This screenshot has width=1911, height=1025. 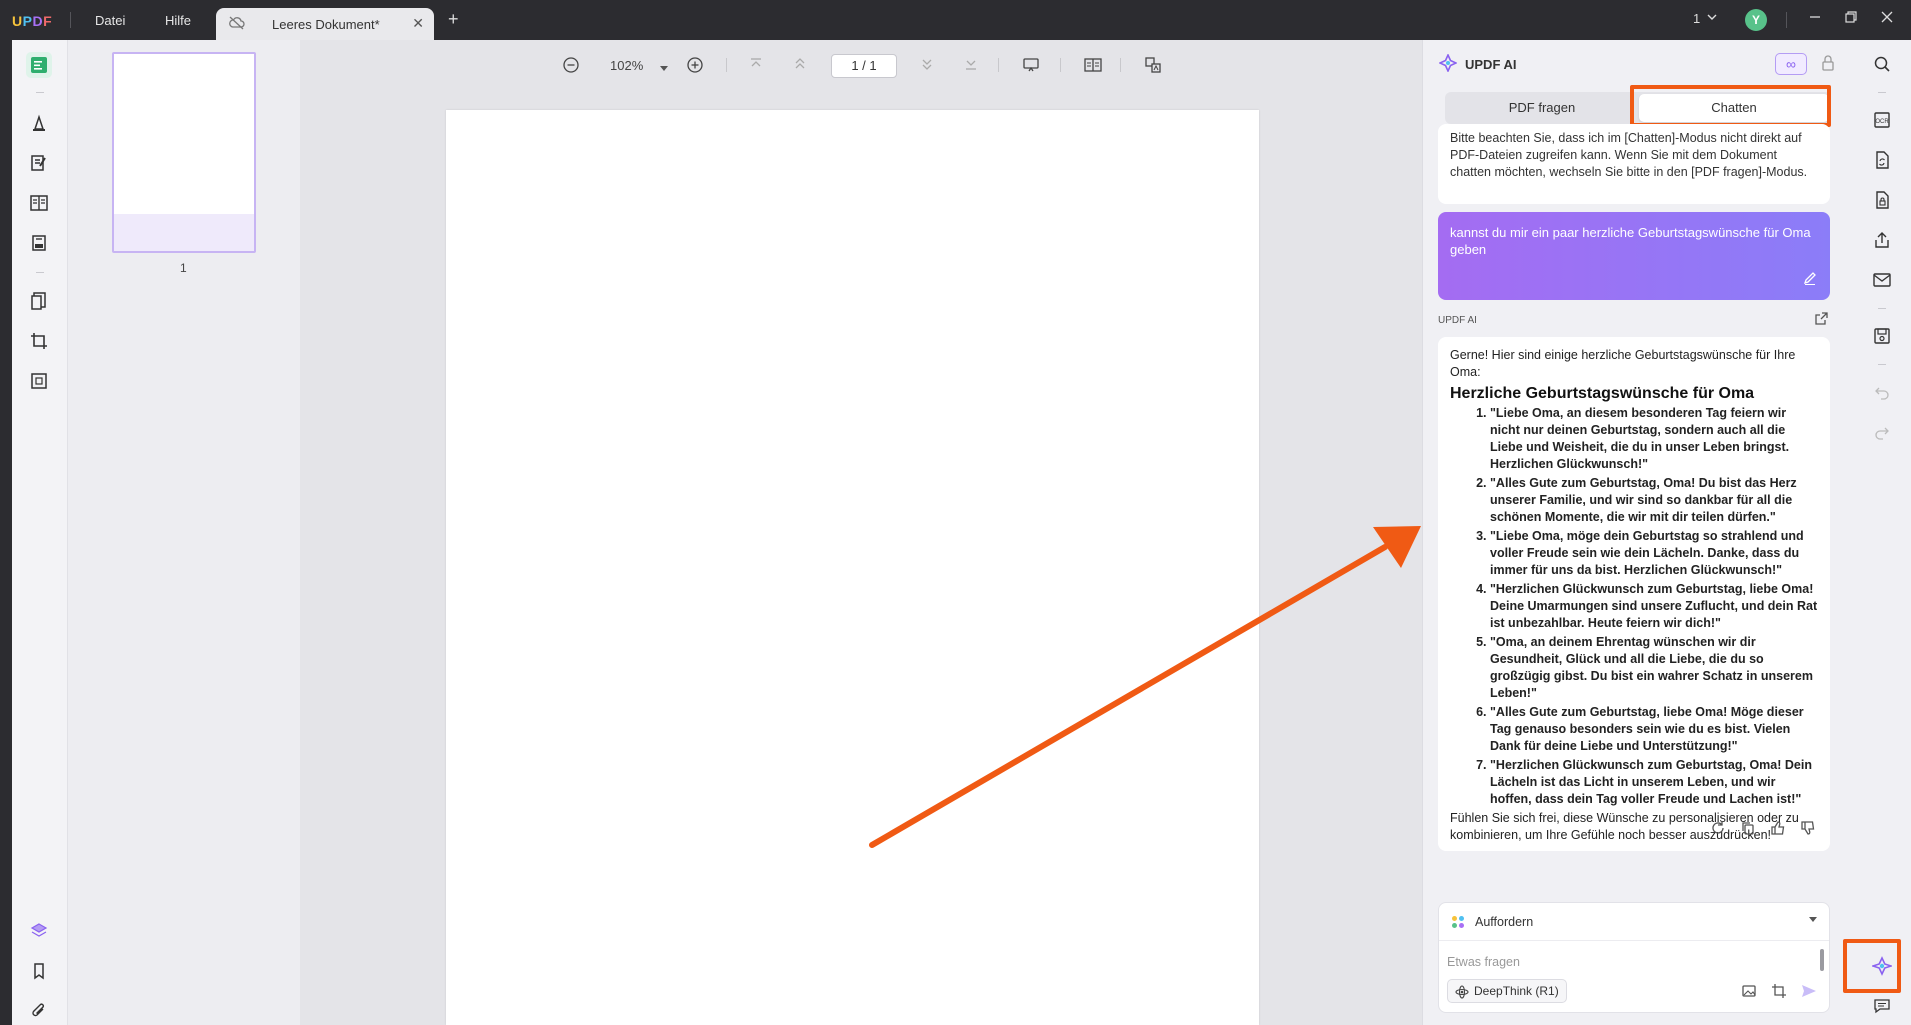 What do you see at coordinates (1462, 995) in the screenshot?
I see `atom-icon` at bounding box center [1462, 995].